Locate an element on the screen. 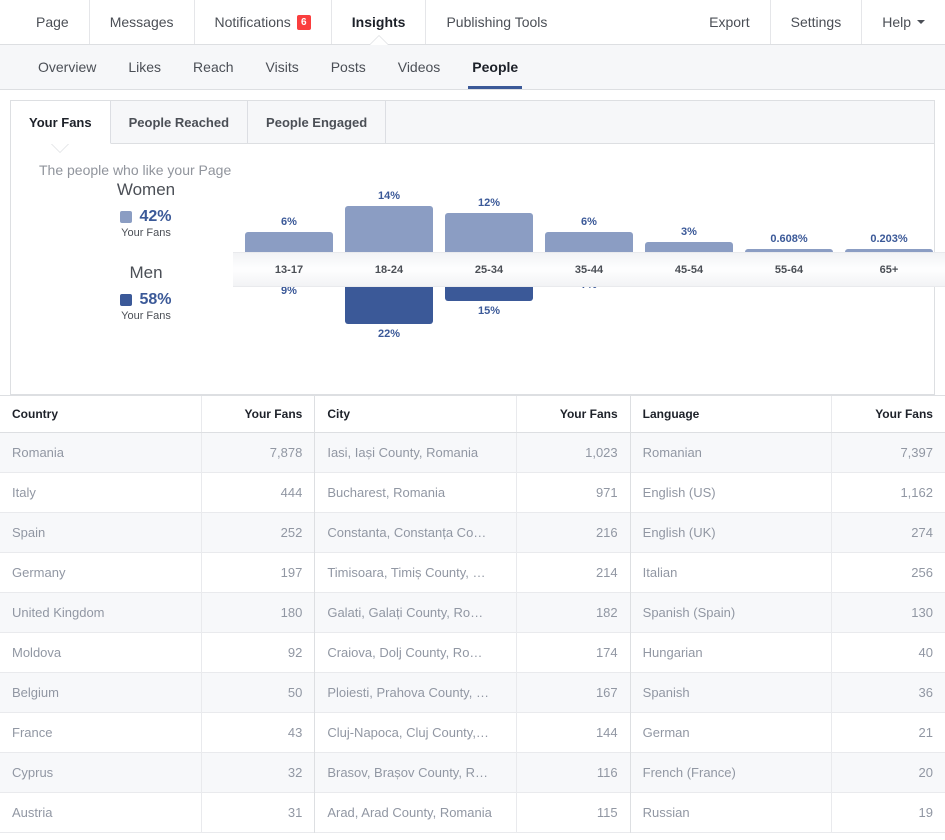  insights-tab-people: People is located at coordinates (495, 67).